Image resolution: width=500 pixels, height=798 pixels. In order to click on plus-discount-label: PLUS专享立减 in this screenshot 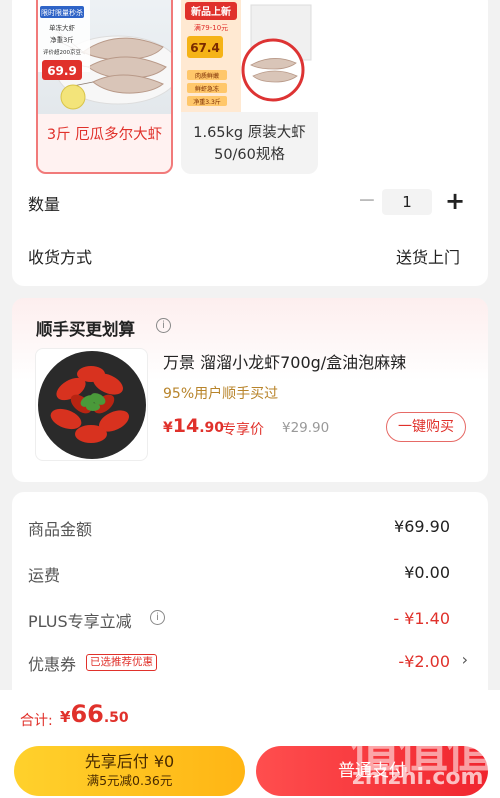, I will do `click(80, 621)`.